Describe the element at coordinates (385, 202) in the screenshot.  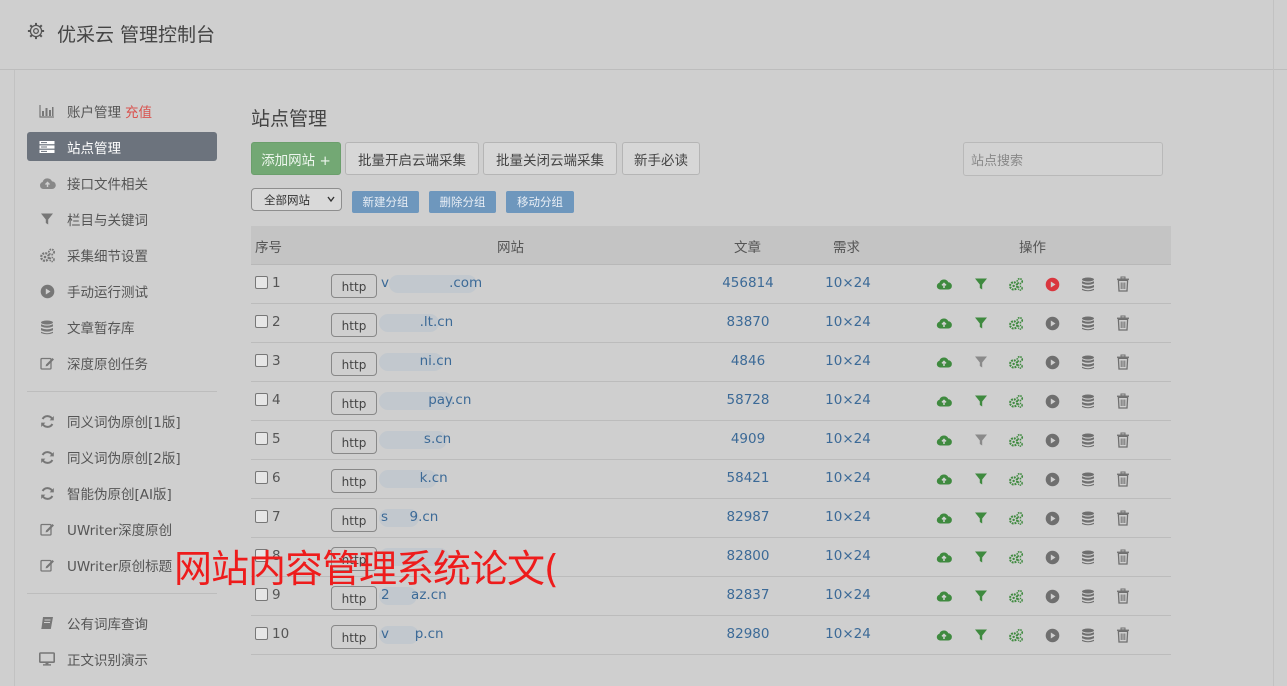
I see `new-group-button: 新建分组` at that location.